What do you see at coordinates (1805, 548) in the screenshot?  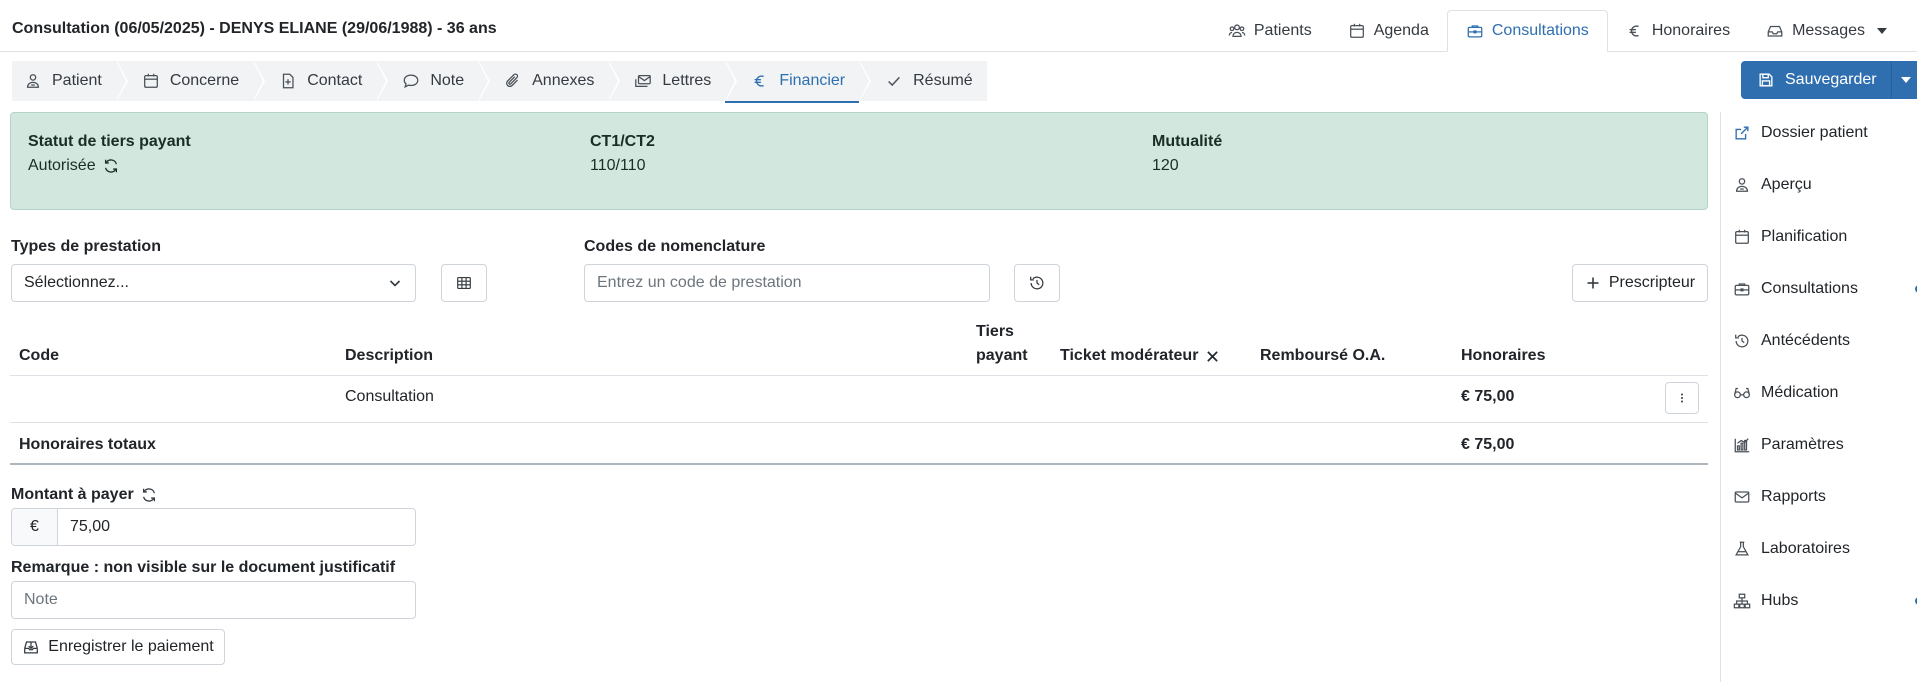 I see `side-item-label: Laboratoires` at bounding box center [1805, 548].